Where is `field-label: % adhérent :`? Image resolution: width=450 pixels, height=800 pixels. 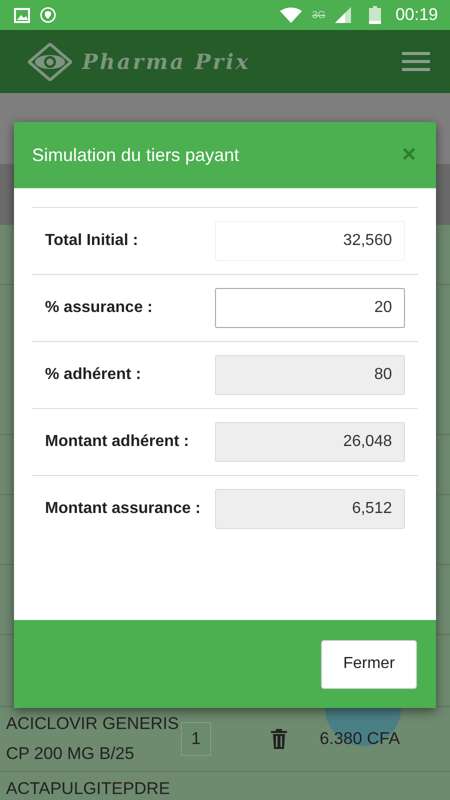 field-label: % adhérent : is located at coordinates (93, 375).